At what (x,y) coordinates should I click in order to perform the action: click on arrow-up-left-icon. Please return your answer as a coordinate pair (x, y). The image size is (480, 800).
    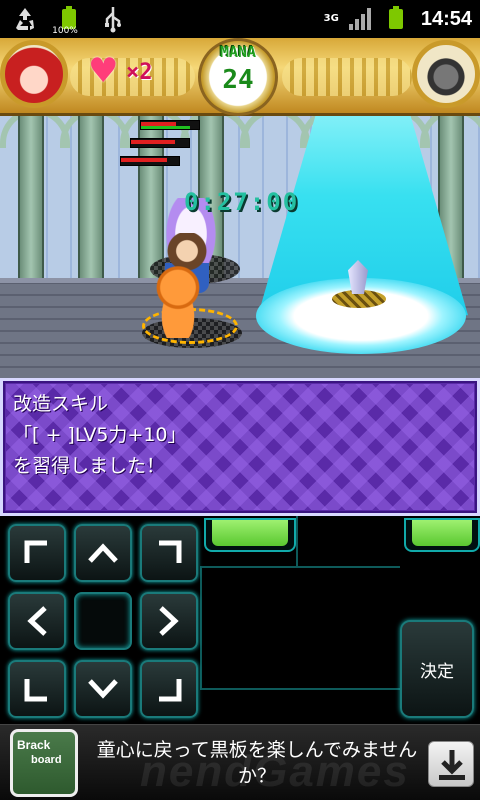
    Looking at the image, I should click on (35, 551).